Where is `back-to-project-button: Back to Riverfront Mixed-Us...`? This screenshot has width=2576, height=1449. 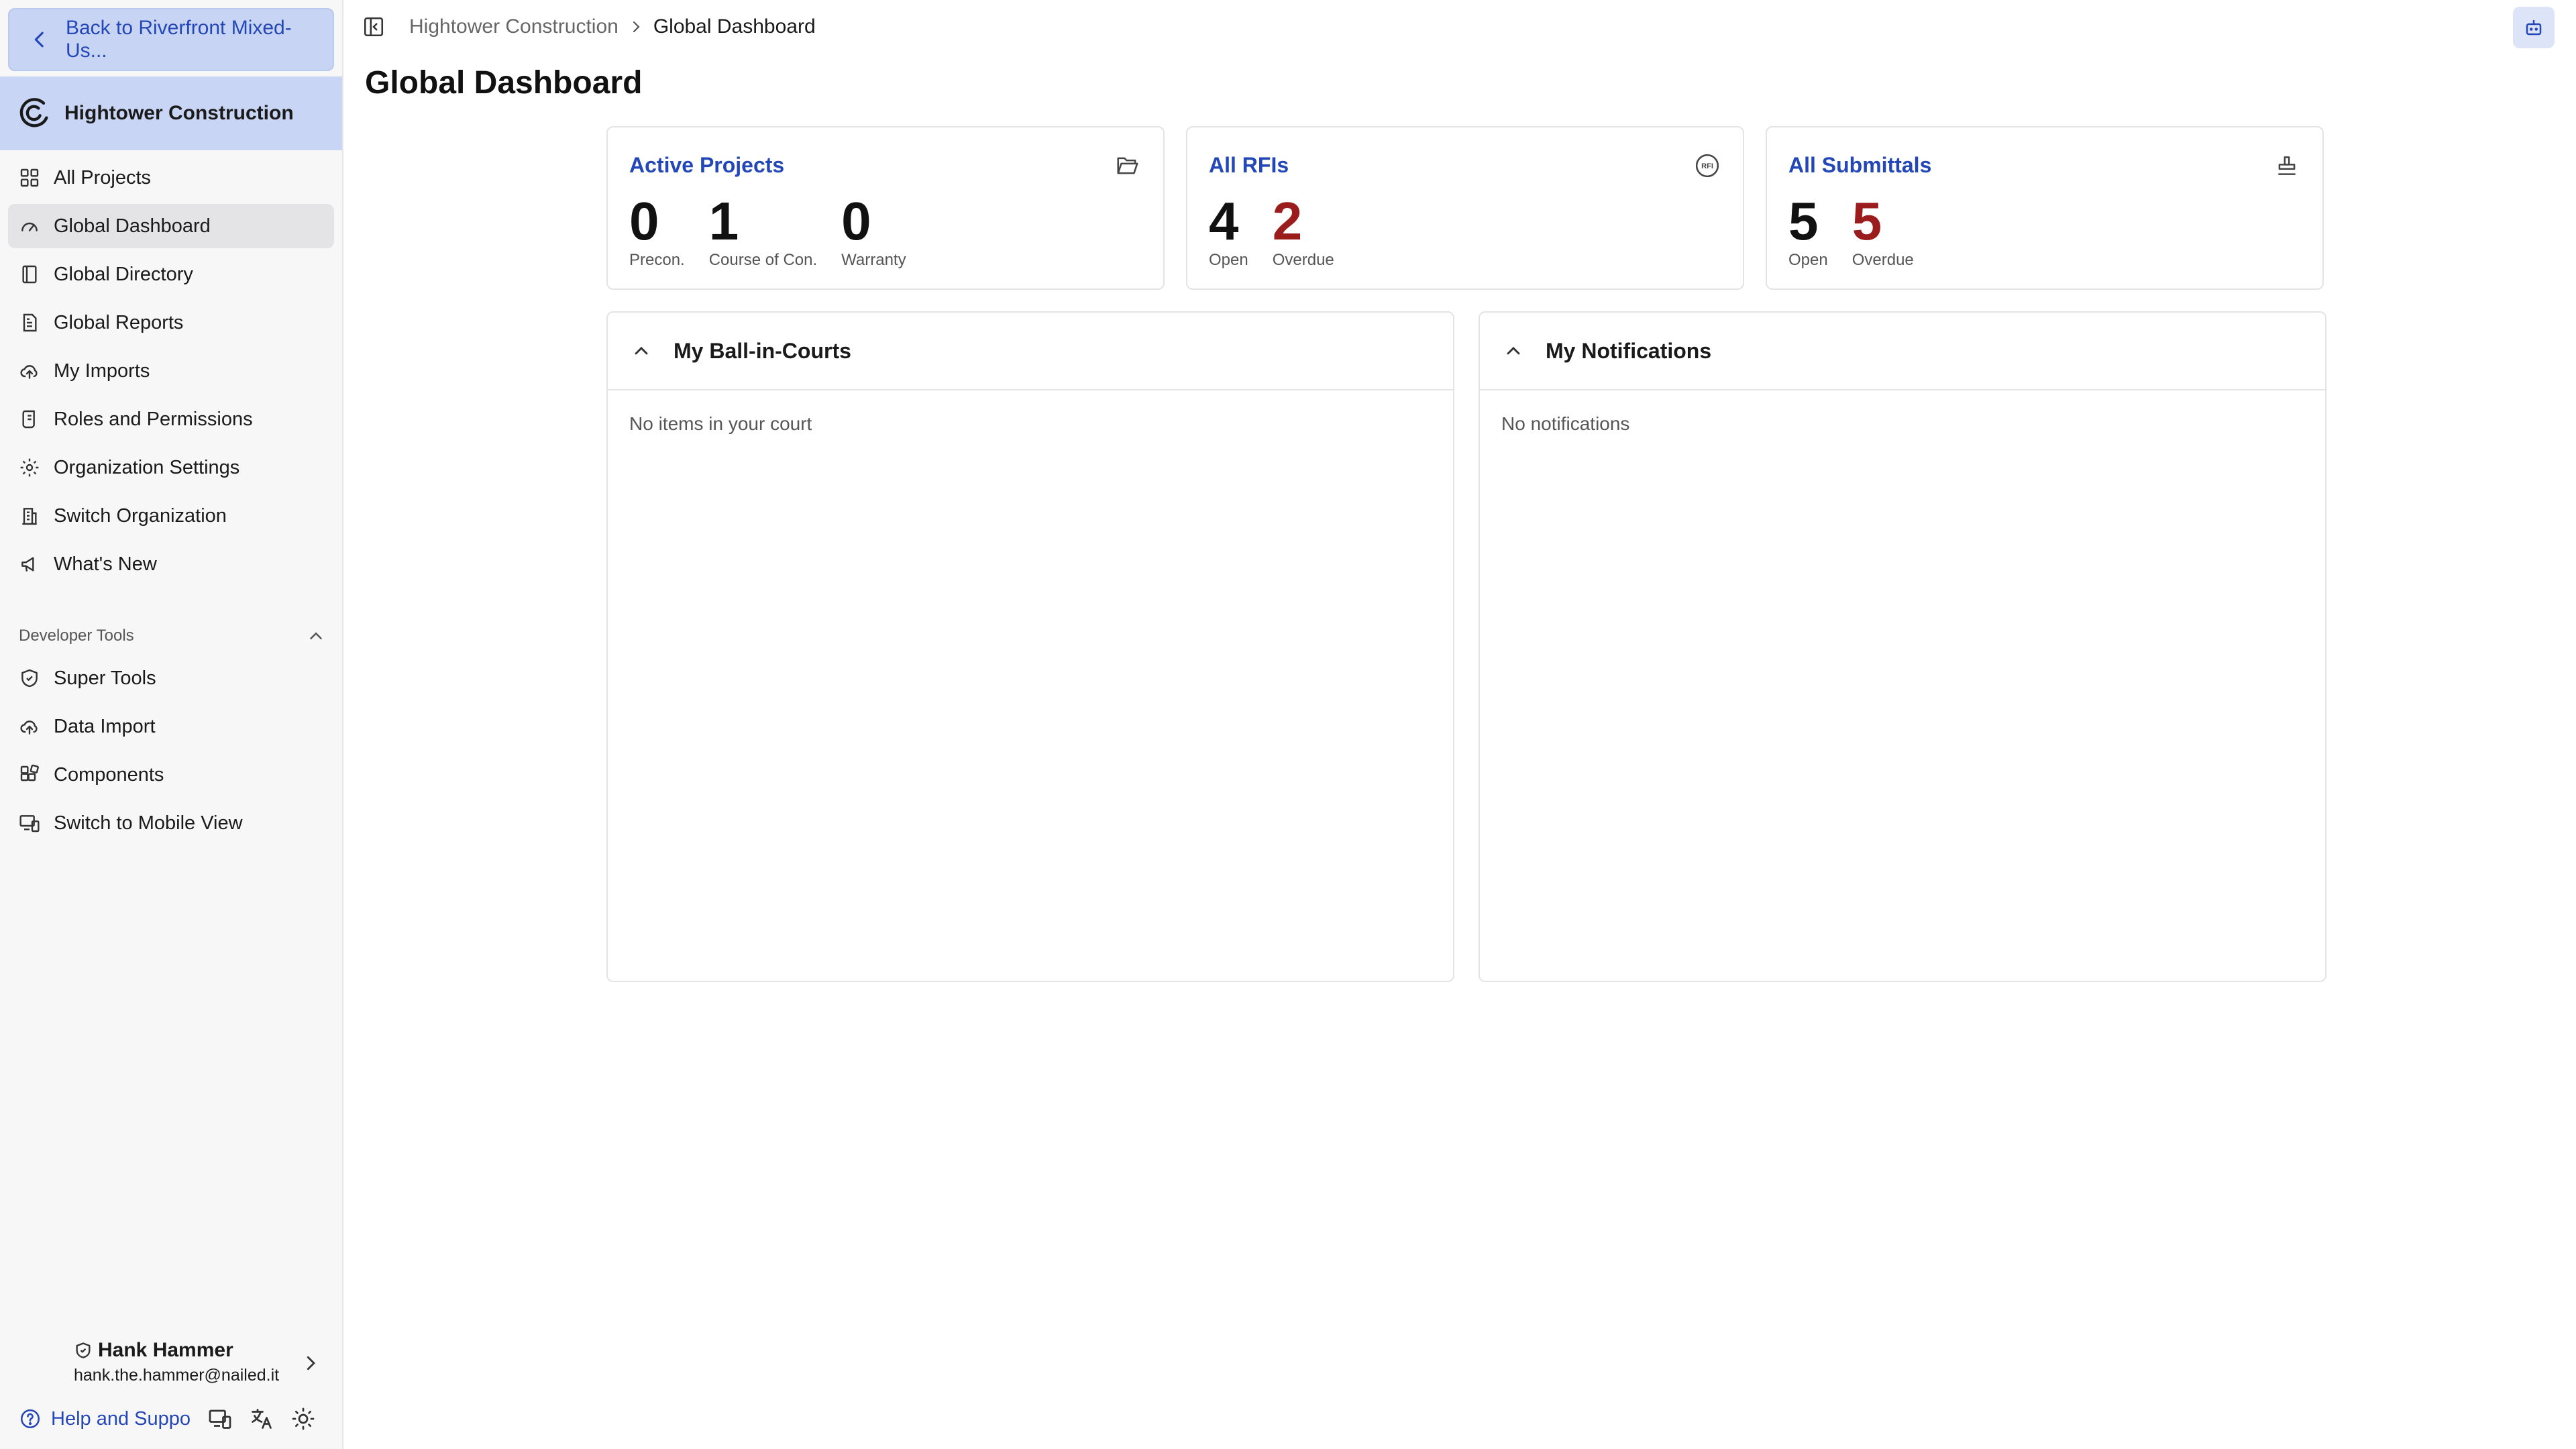
back-to-project-button: Back to Riverfront Mixed-Us... is located at coordinates (171, 39).